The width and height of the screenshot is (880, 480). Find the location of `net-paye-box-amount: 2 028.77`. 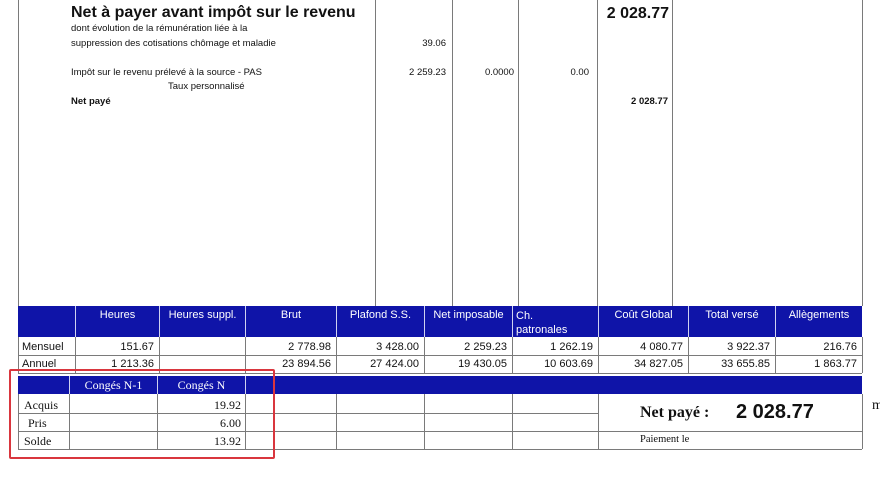

net-paye-box-amount: 2 028.77 is located at coordinates (775, 412).